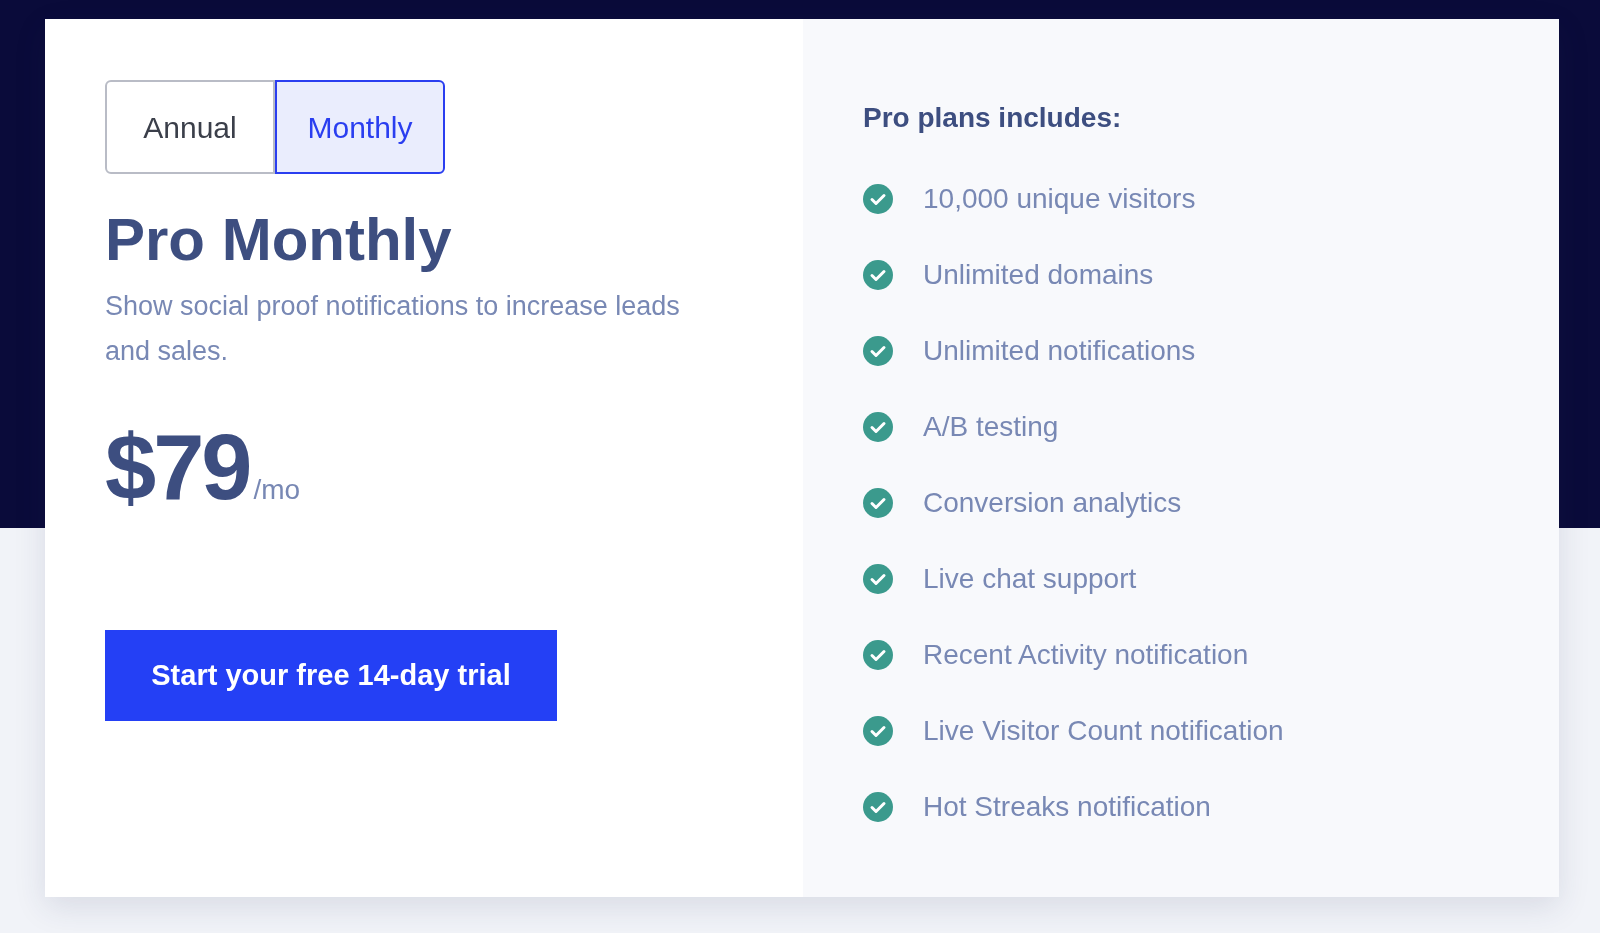 Image resolution: width=1600 pixels, height=933 pixels. What do you see at coordinates (993, 118) in the screenshot?
I see `features-heading: Pro plans includes:` at bounding box center [993, 118].